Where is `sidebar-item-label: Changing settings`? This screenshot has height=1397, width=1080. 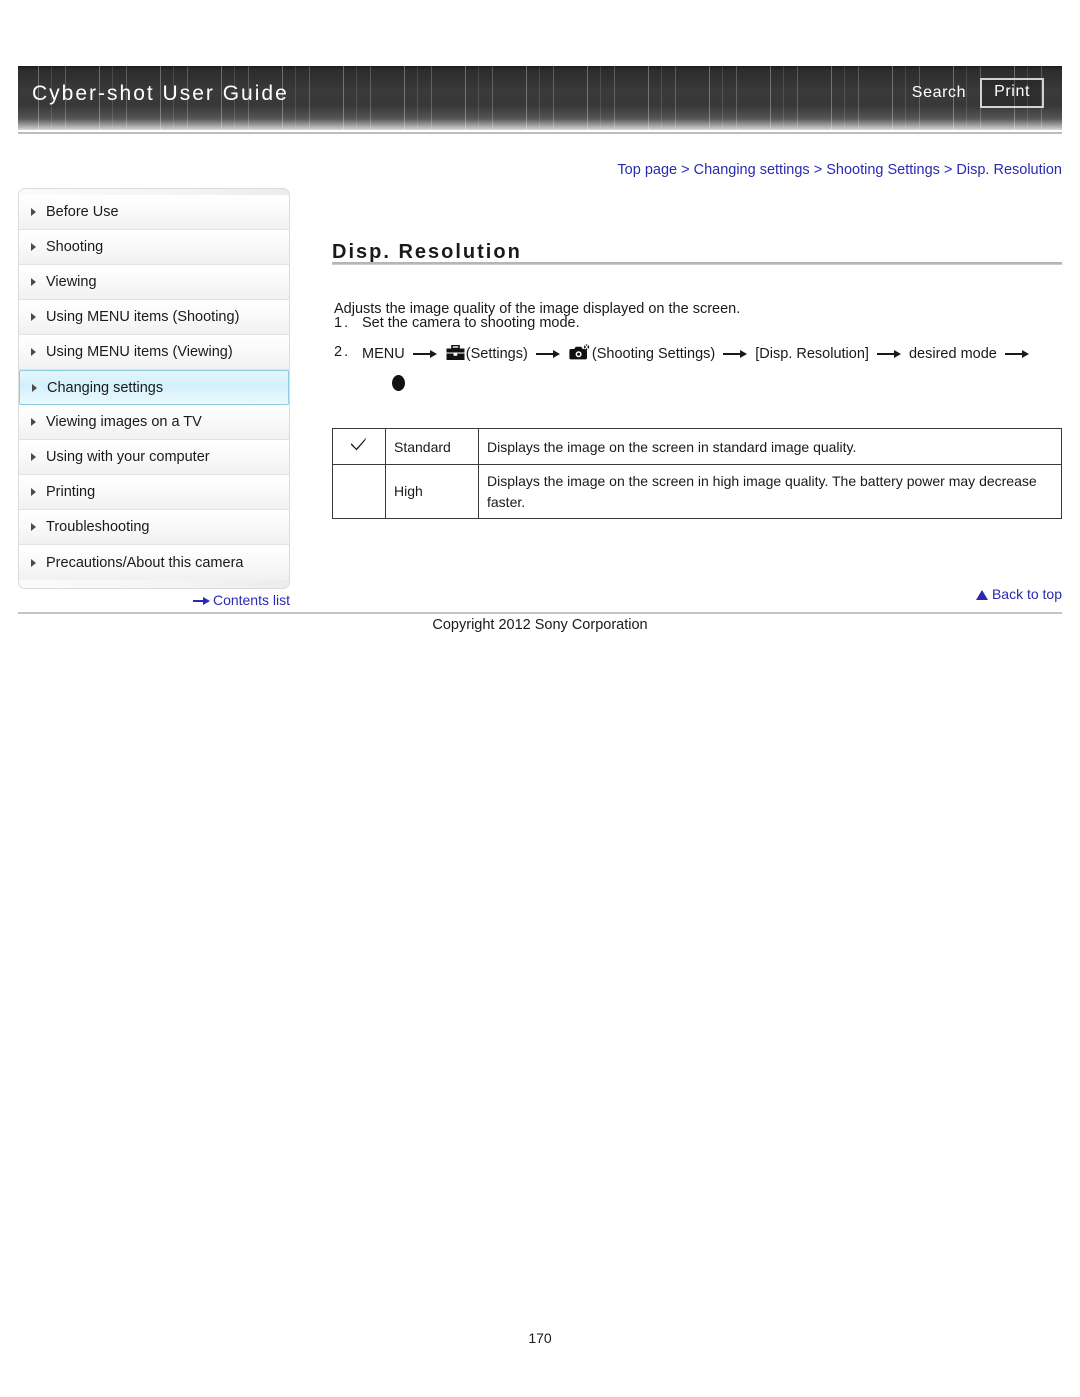 sidebar-item-label: Changing settings is located at coordinates (105, 387).